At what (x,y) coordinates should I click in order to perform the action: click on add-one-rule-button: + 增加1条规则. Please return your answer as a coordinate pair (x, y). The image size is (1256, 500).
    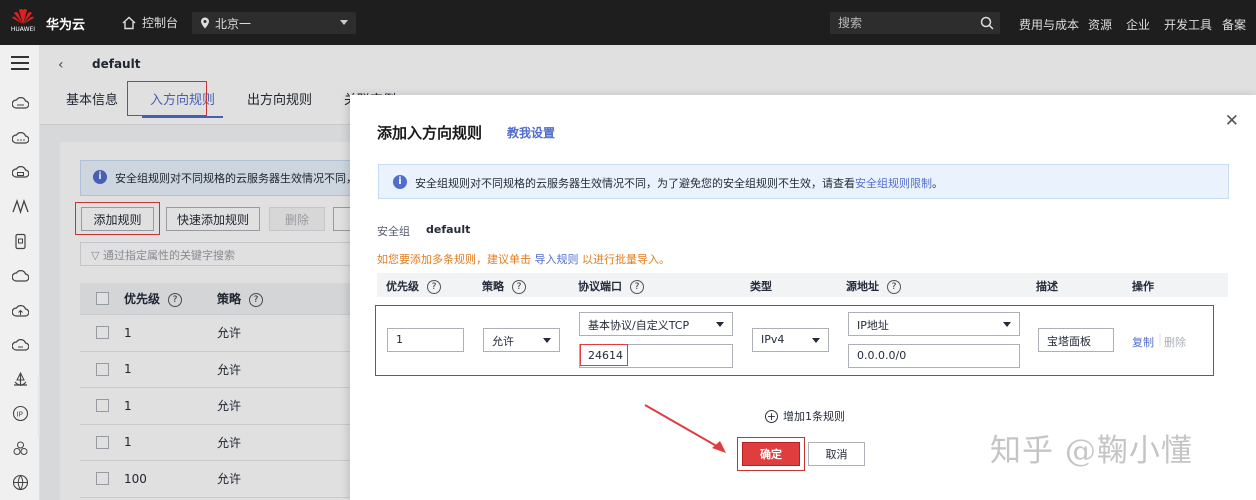
    Looking at the image, I should click on (805, 416).